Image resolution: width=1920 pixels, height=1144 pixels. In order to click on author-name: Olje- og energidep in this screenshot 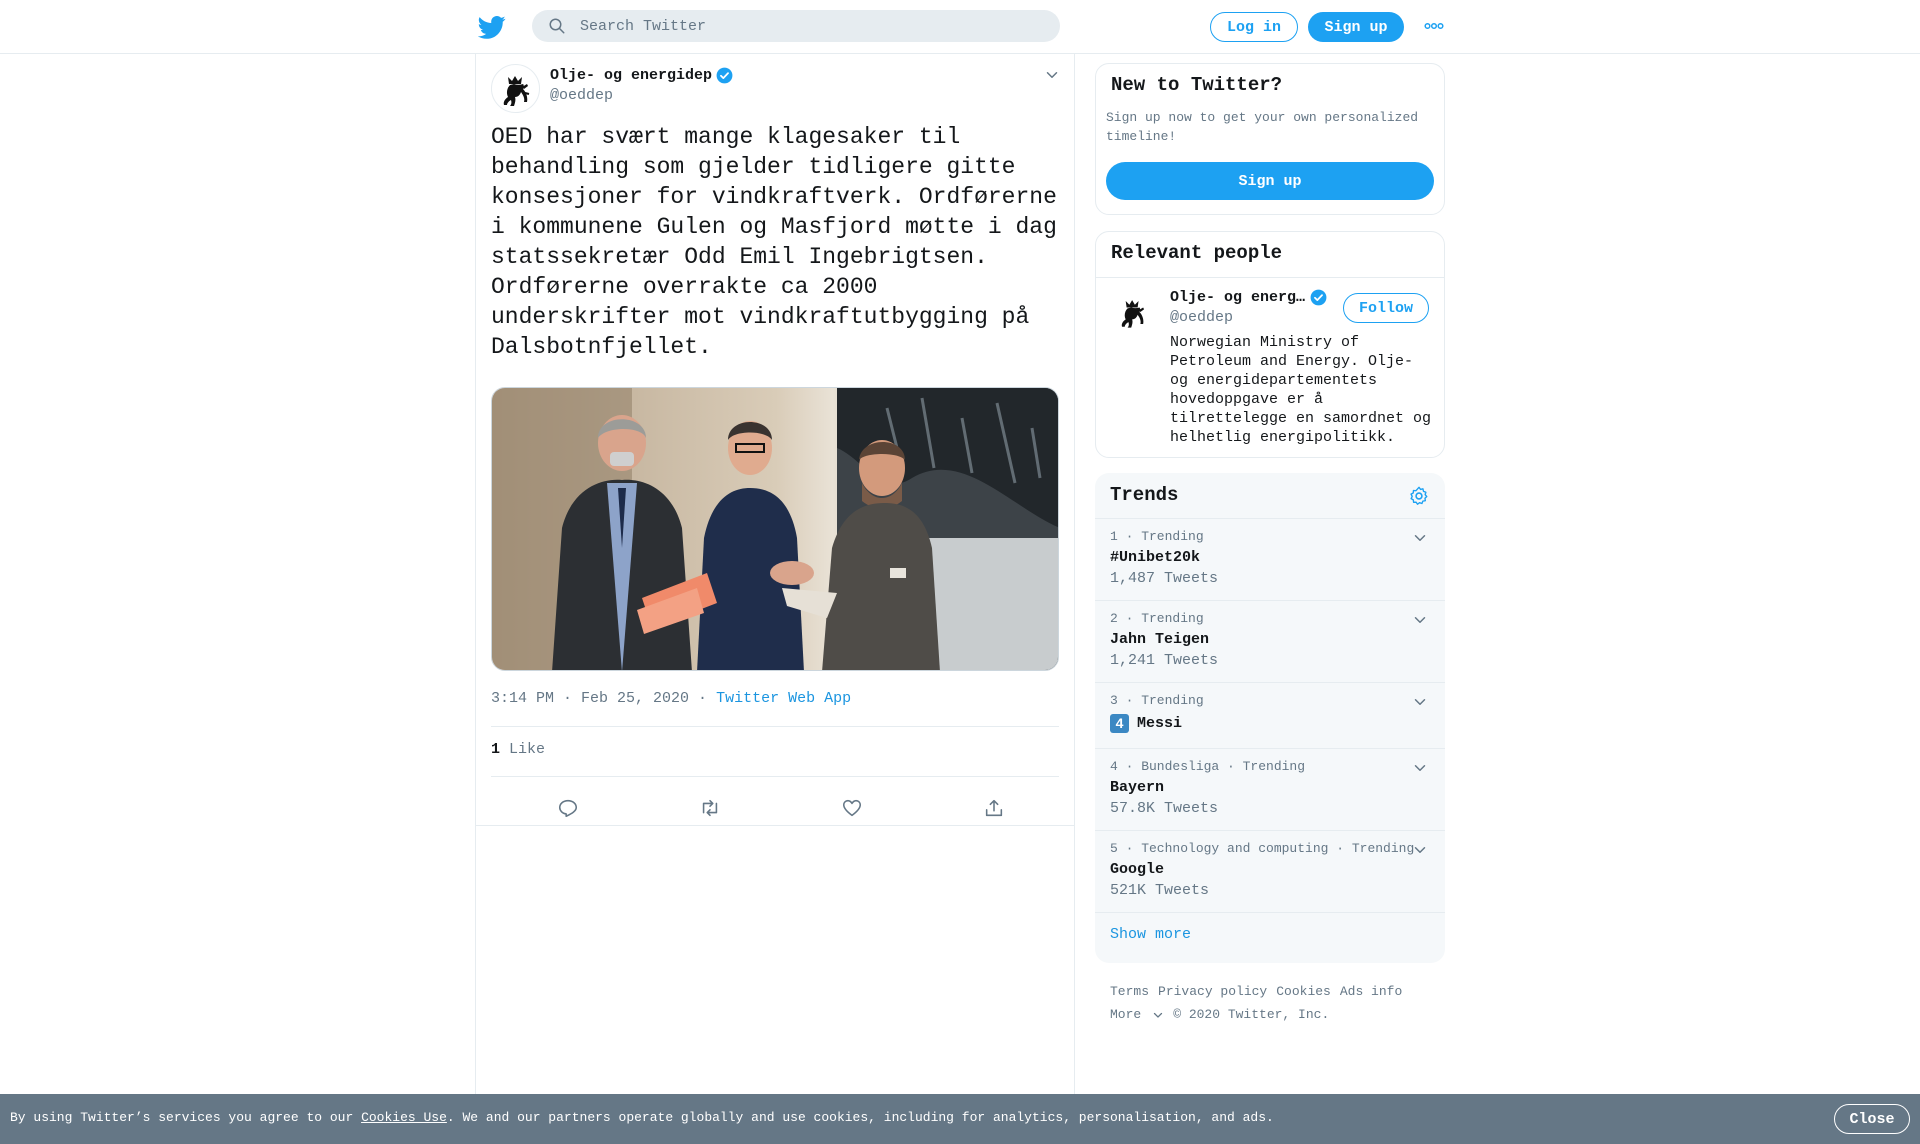, I will do `click(642, 75)`.